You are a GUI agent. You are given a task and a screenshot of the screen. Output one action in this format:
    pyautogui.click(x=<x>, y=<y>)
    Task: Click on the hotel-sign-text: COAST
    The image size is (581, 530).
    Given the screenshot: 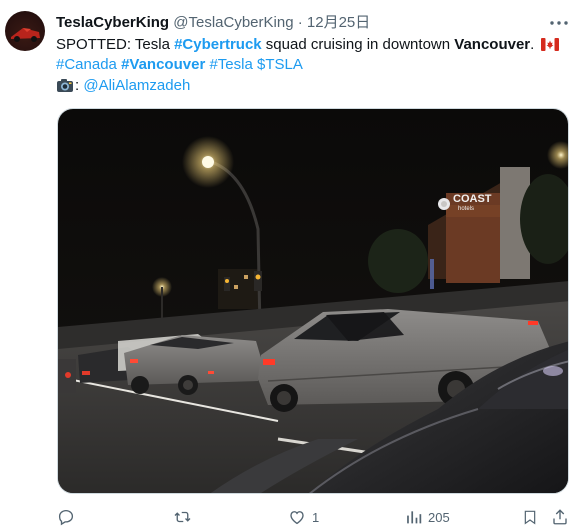 What is the action you would take?
    pyautogui.click(x=472, y=199)
    